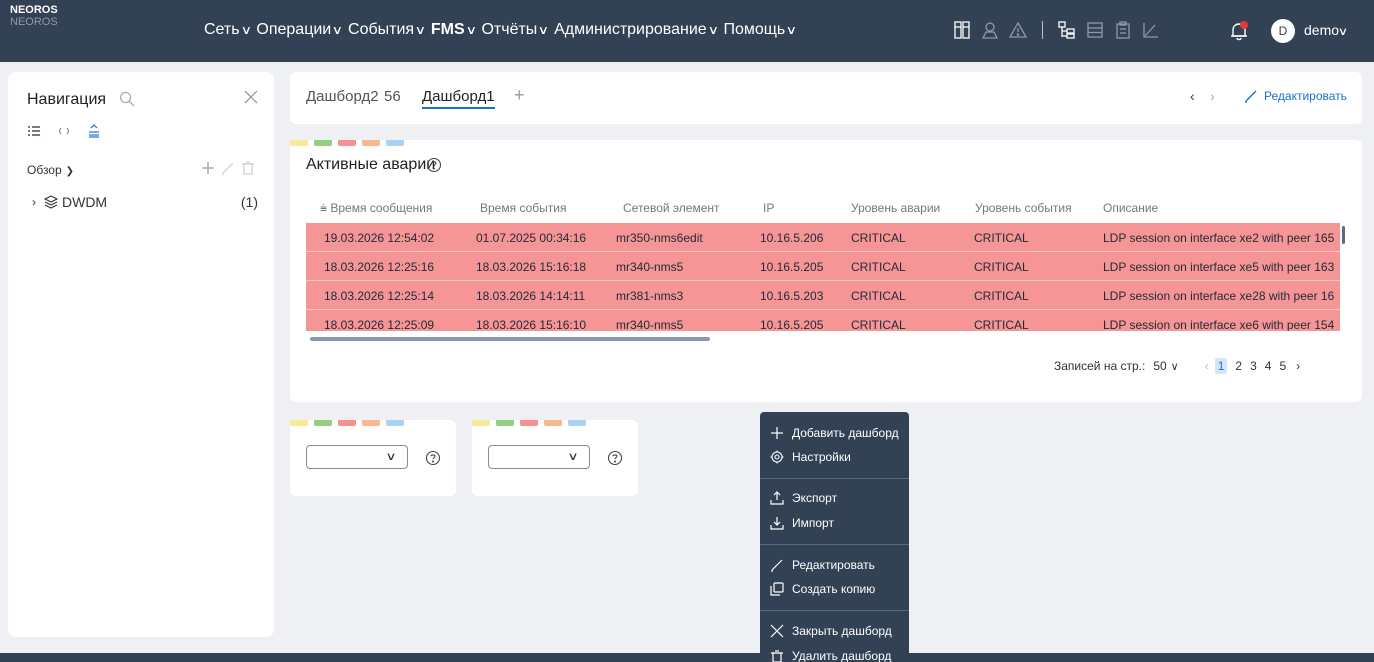  I want to click on page-1: 1, so click(1221, 366).